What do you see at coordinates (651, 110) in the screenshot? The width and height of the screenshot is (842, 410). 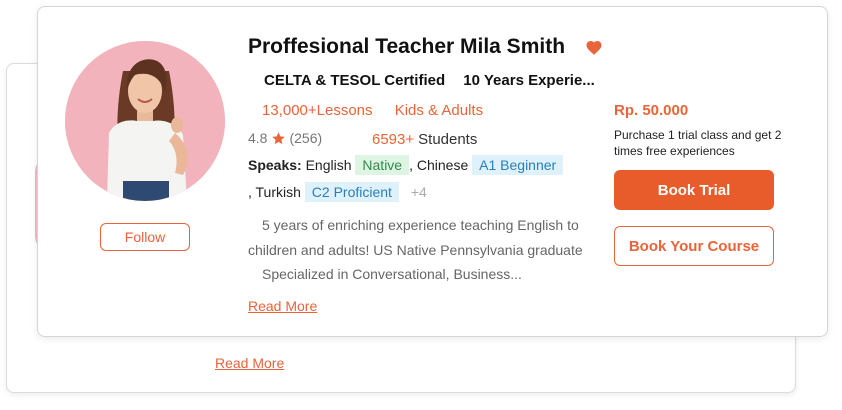 I see `trial-price: Rp. 50.000` at bounding box center [651, 110].